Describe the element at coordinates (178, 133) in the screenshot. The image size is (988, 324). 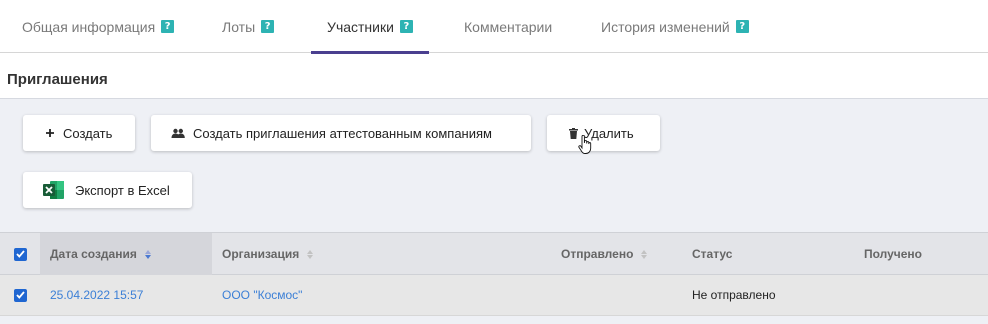
I see `users-icon` at that location.